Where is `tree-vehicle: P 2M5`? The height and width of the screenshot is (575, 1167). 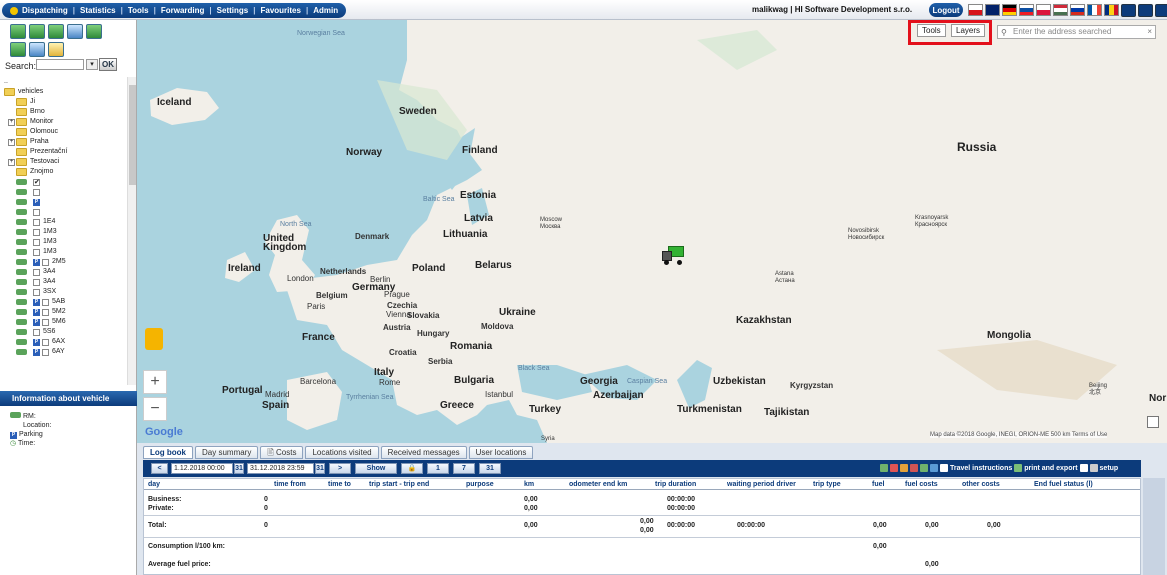 tree-vehicle: P 2M5 is located at coordinates (65, 262).